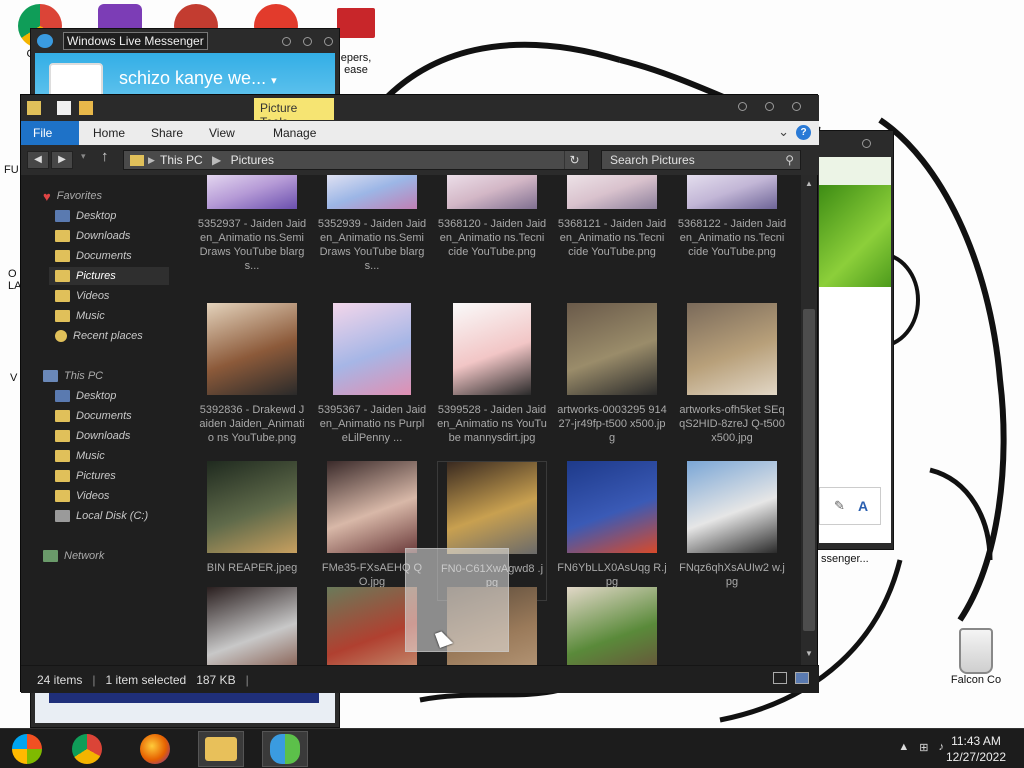 Image resolution: width=1024 pixels, height=768 pixels. What do you see at coordinates (85, 216) in the screenshot?
I see `nav-desktop: Desktop` at bounding box center [85, 216].